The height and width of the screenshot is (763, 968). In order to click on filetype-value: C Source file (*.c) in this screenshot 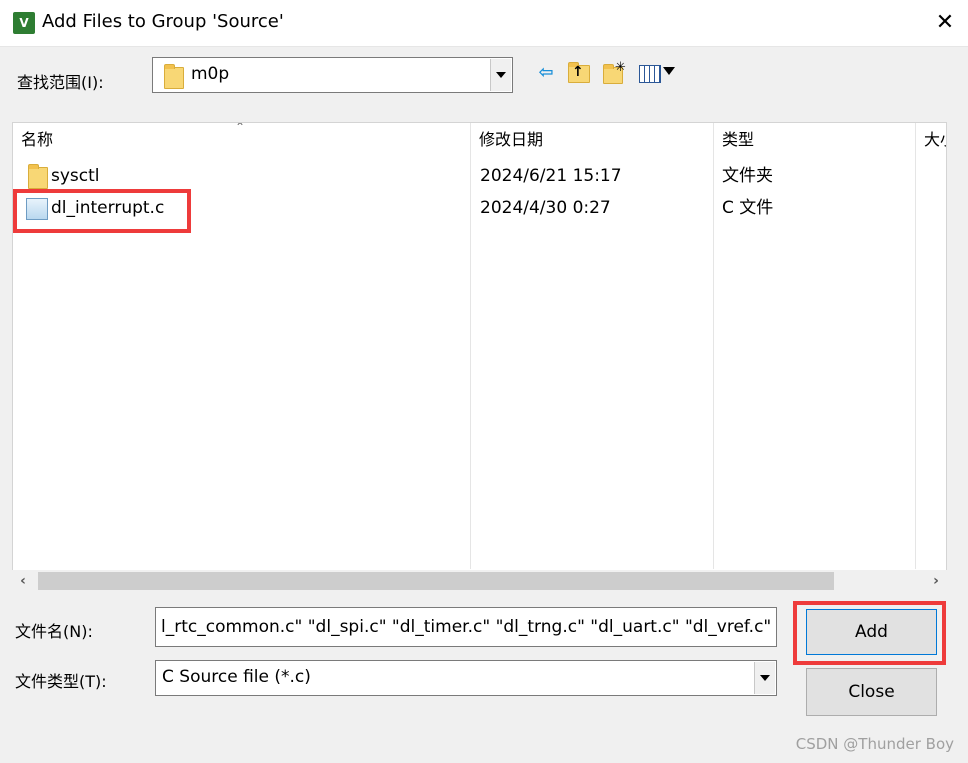, I will do `click(236, 677)`.